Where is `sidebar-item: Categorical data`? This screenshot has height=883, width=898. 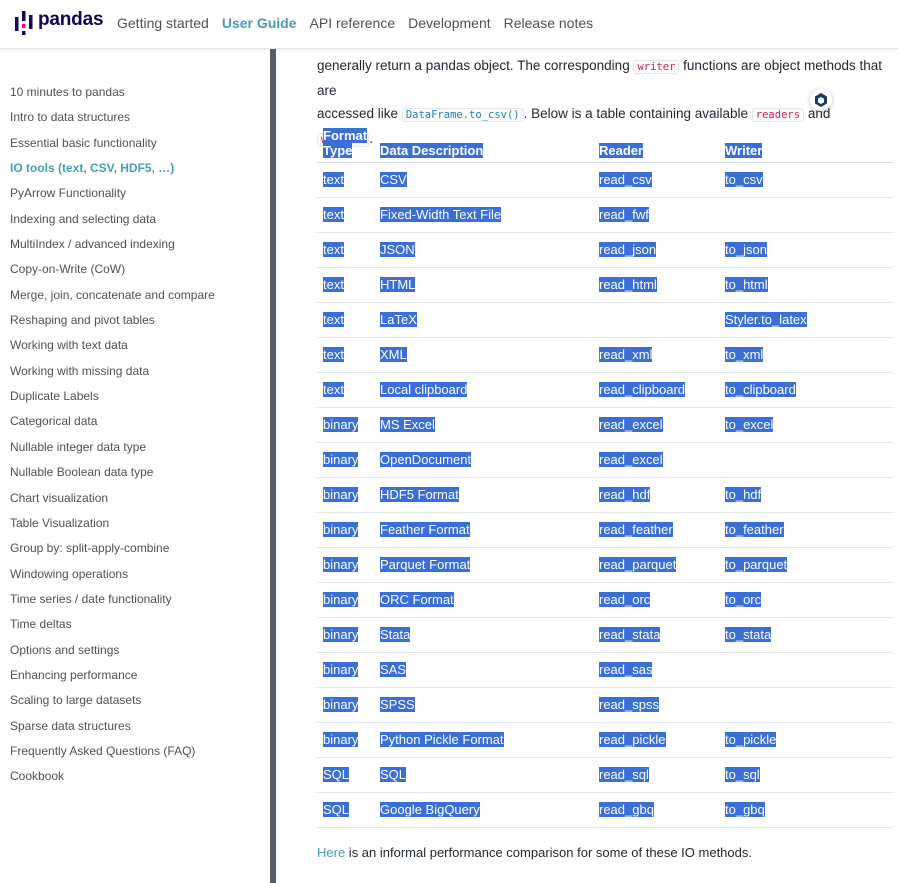
sidebar-item: Categorical data is located at coordinates (112, 425).